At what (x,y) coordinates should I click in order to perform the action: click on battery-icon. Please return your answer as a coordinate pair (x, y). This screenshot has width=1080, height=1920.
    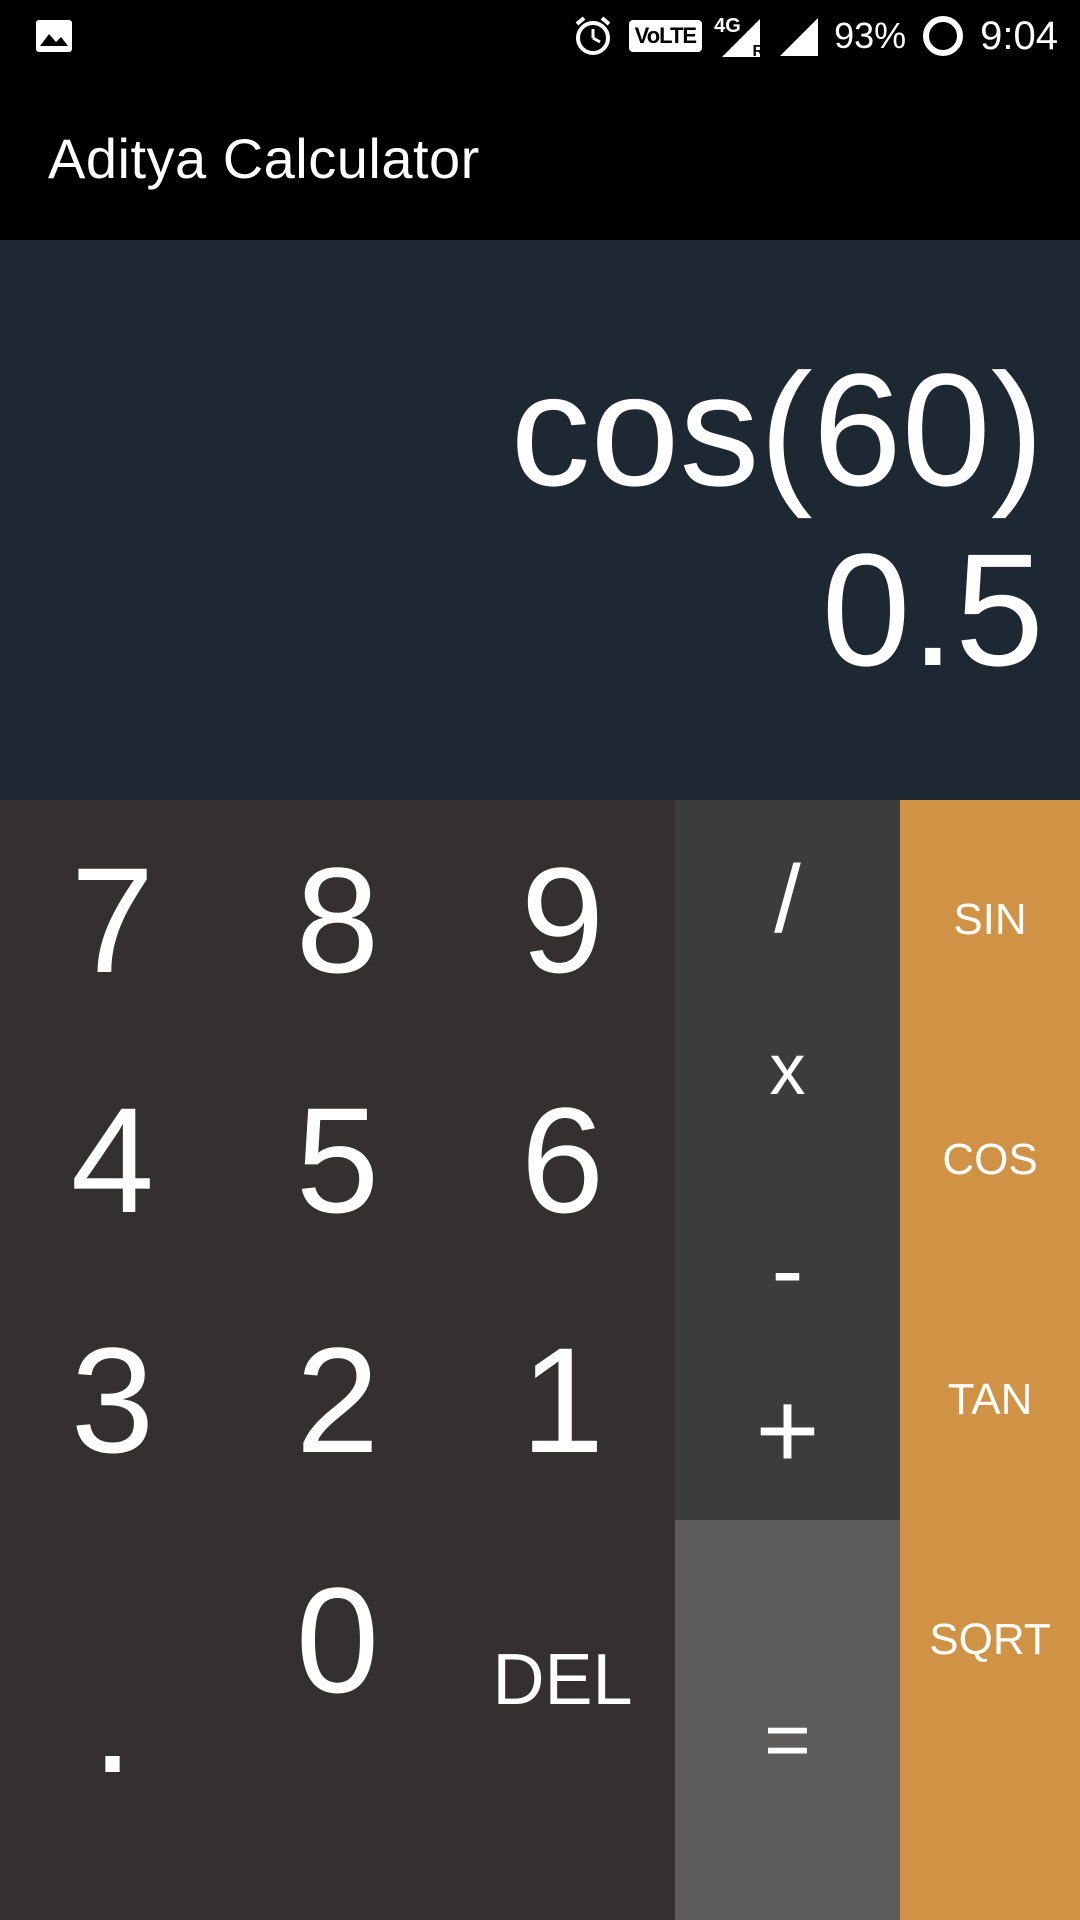
    Looking at the image, I should click on (943, 36).